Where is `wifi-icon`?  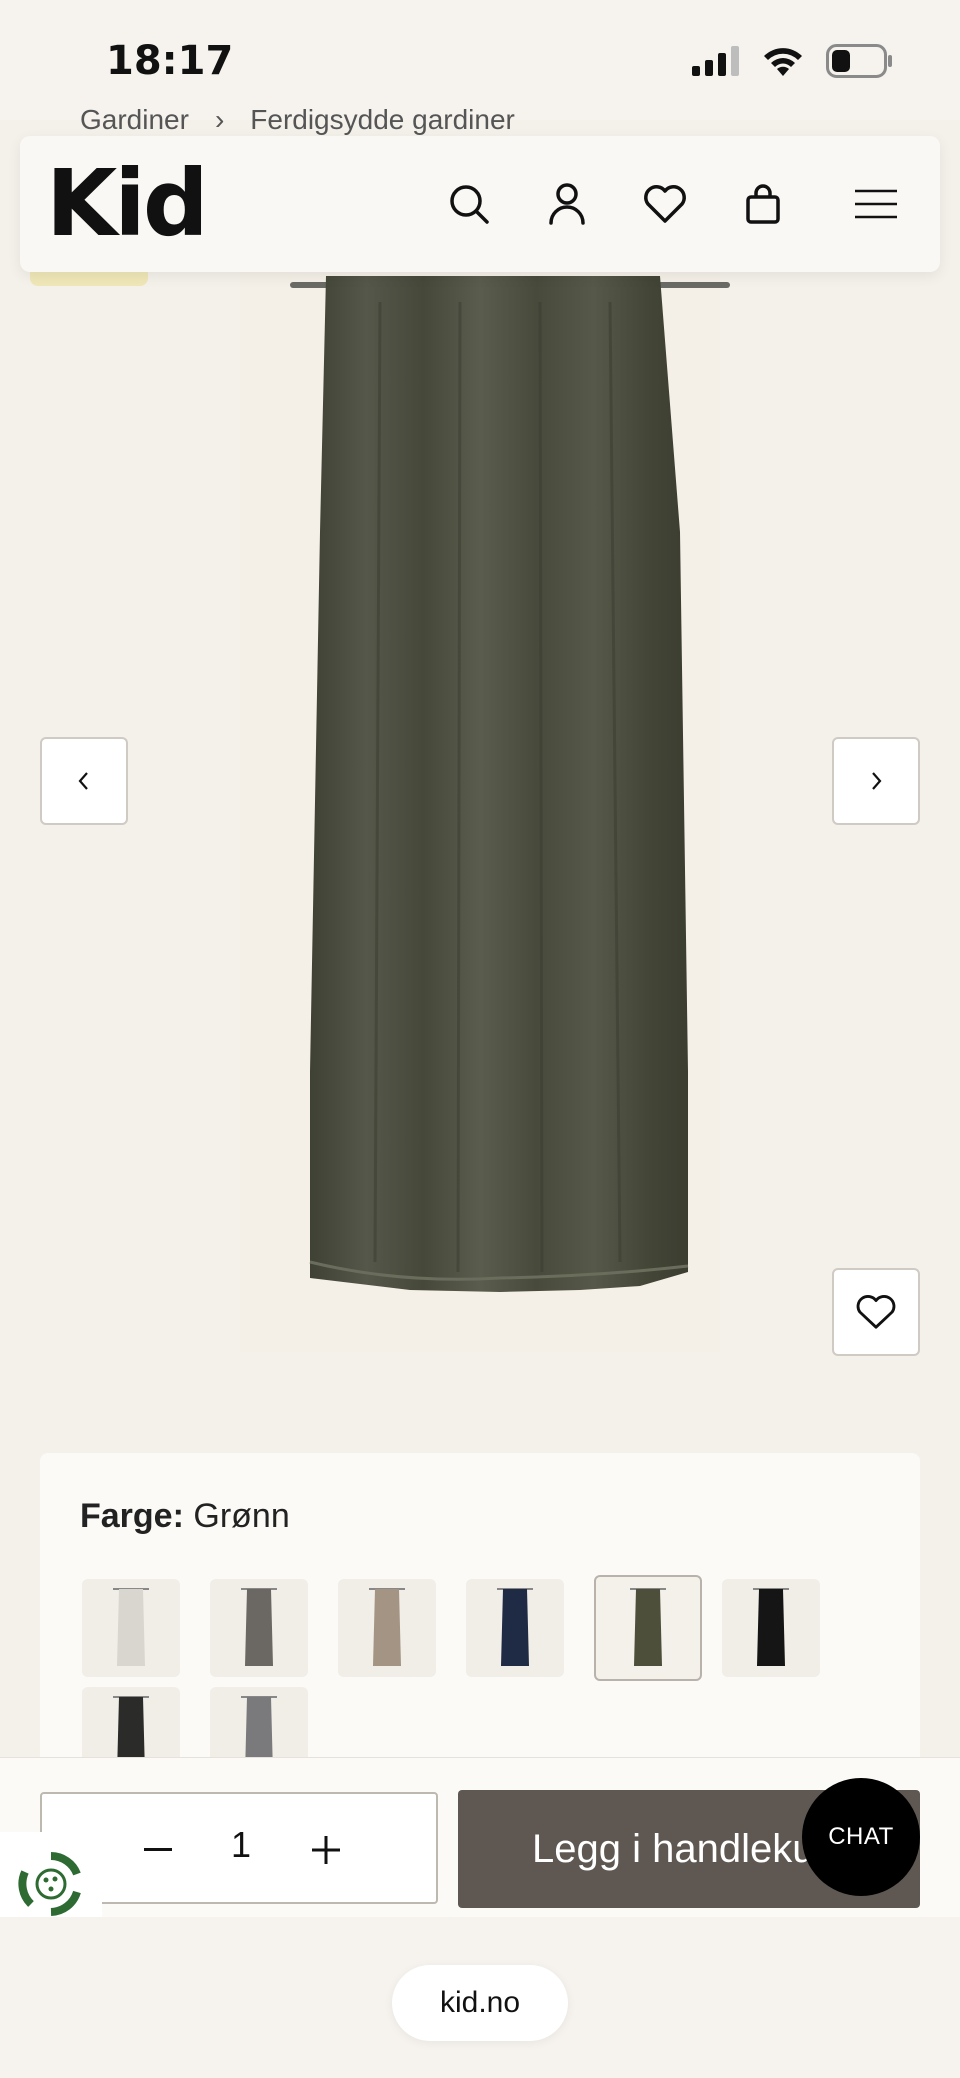 wifi-icon is located at coordinates (783, 62).